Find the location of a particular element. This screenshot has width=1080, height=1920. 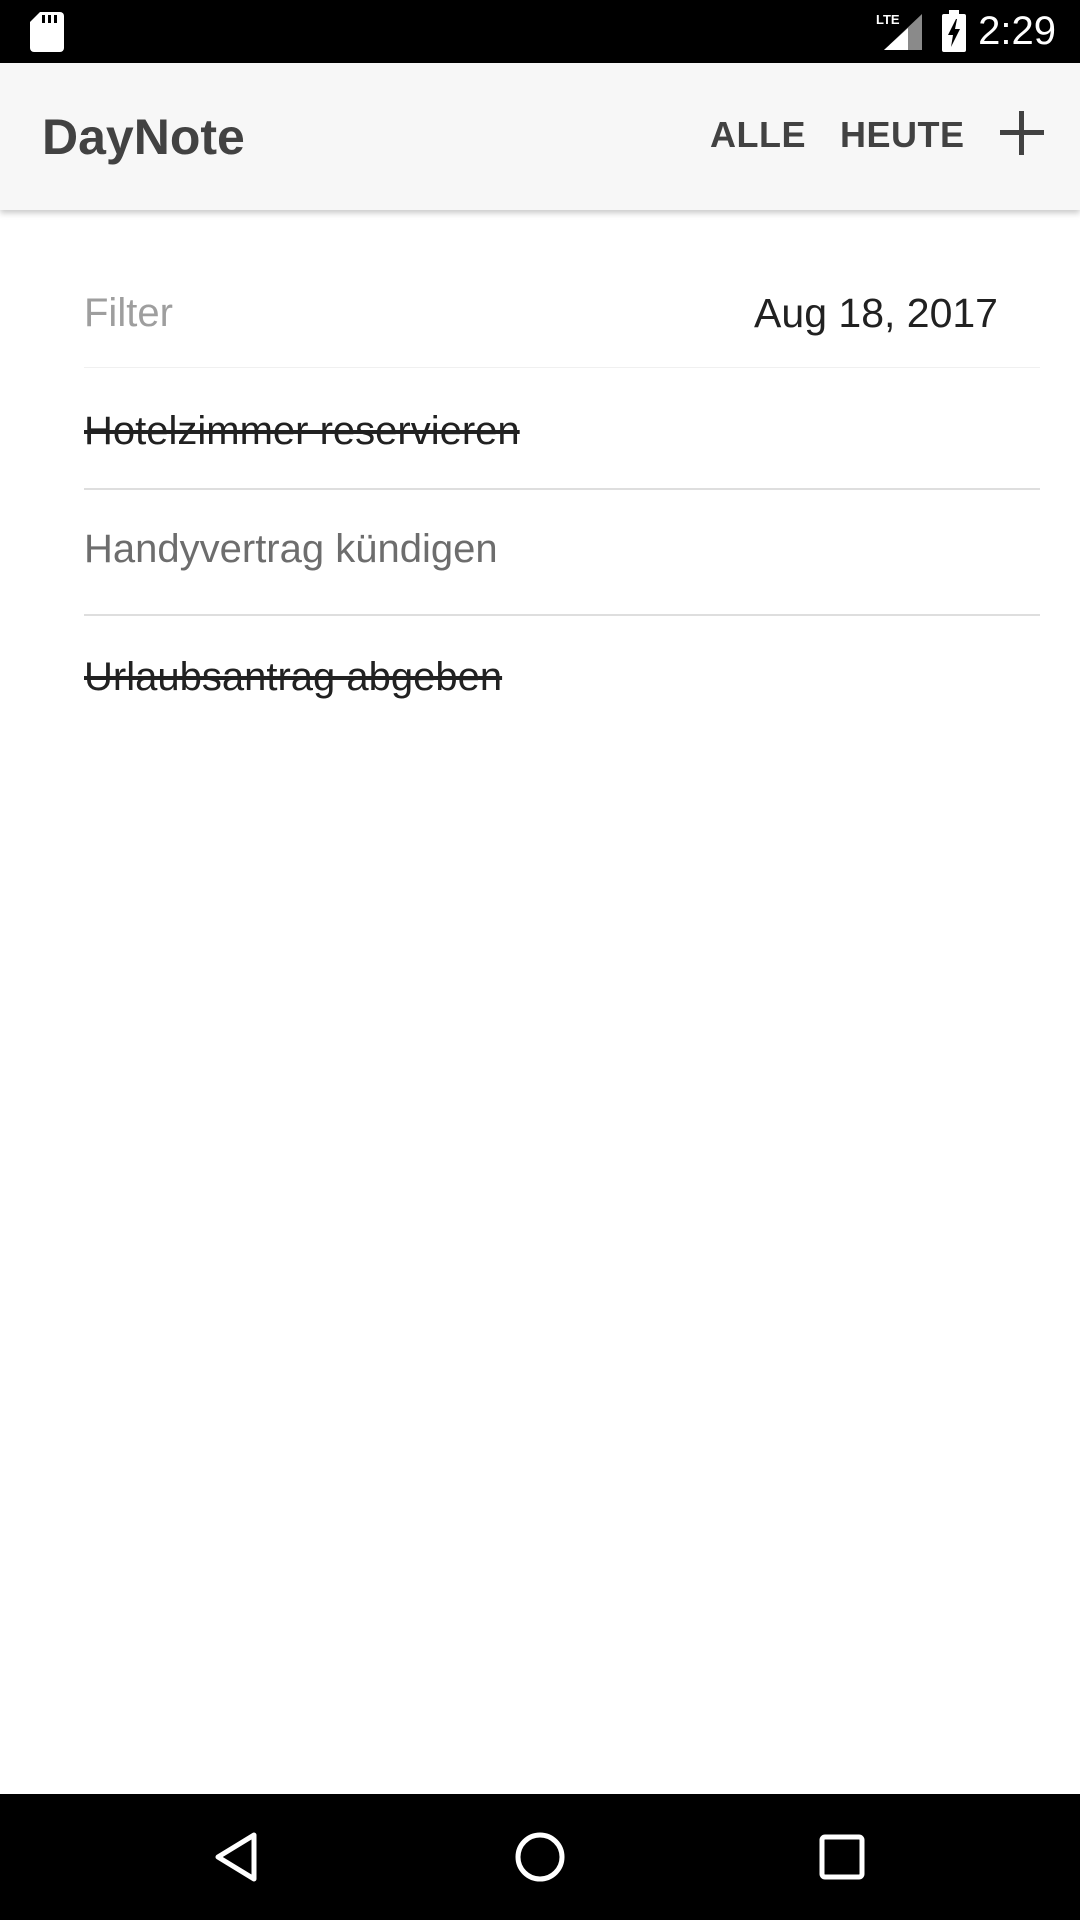

note-text: Handyvertrag kündigen is located at coordinates (291, 549).